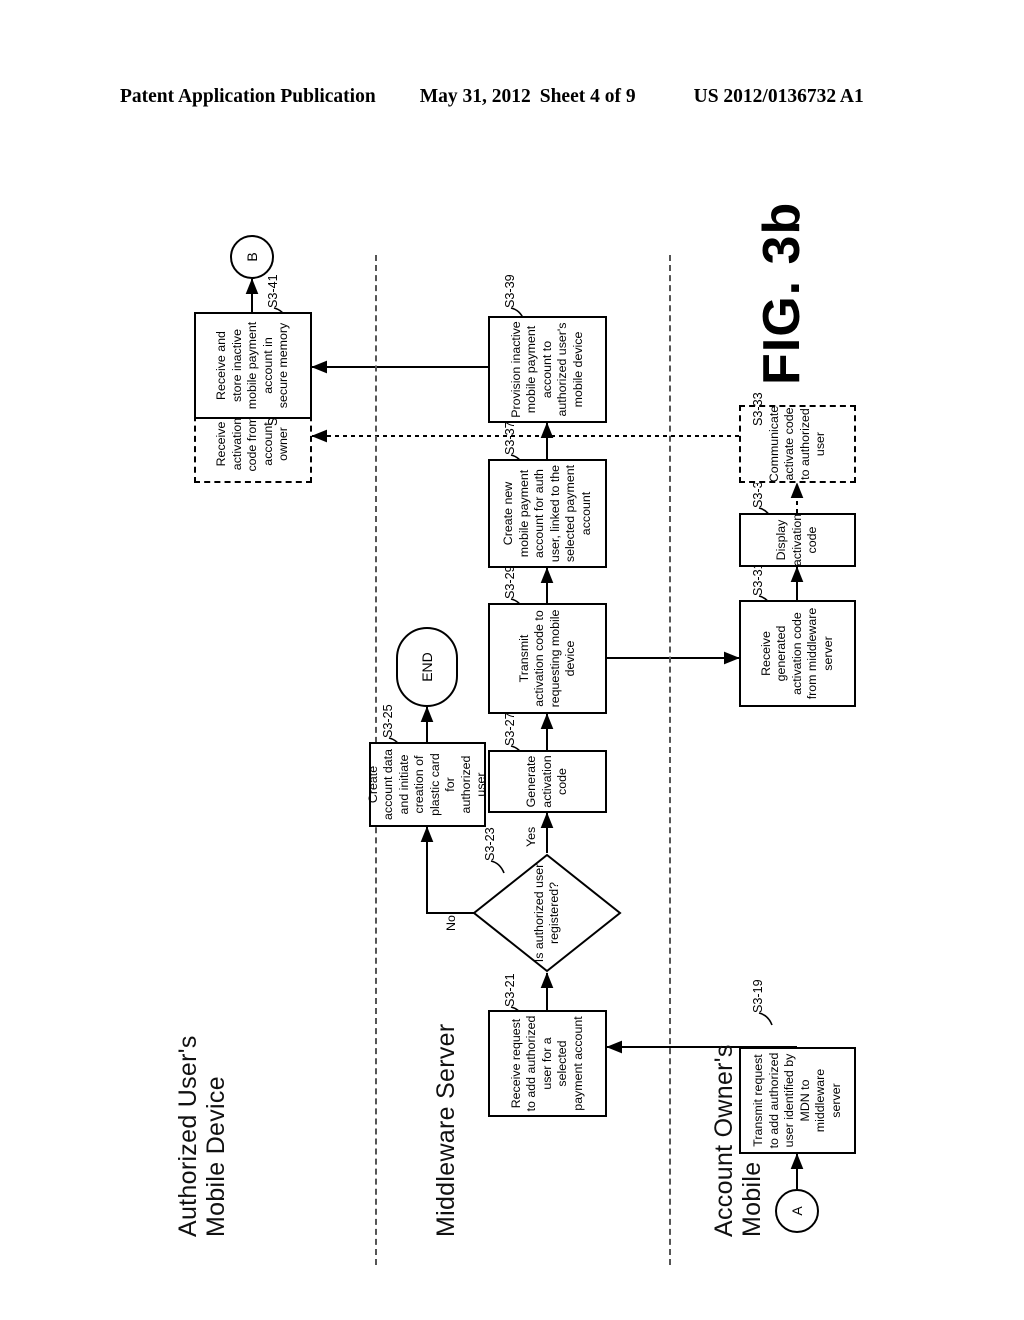 The width and height of the screenshot is (1024, 1320). Describe the element at coordinates (510, 582) in the screenshot. I see `ref-s3-29: S3-29` at that location.